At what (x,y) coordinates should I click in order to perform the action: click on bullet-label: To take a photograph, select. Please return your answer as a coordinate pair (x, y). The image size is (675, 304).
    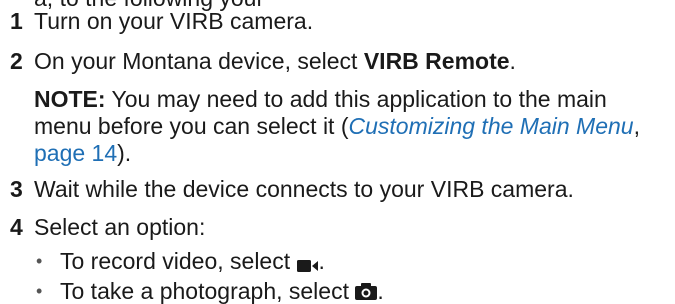
    Looking at the image, I should click on (208, 291).